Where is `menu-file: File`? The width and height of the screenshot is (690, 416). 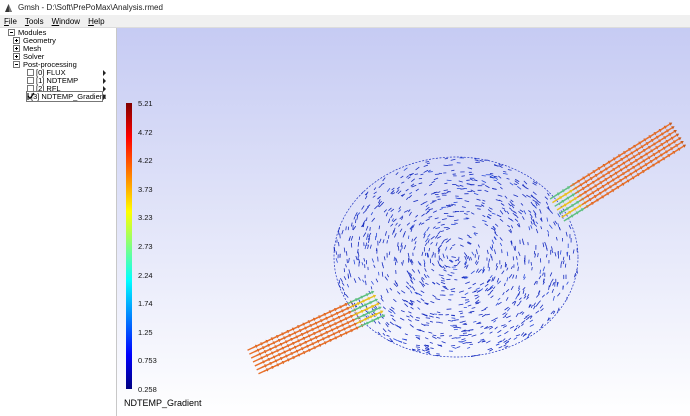 menu-file: File is located at coordinates (10, 21).